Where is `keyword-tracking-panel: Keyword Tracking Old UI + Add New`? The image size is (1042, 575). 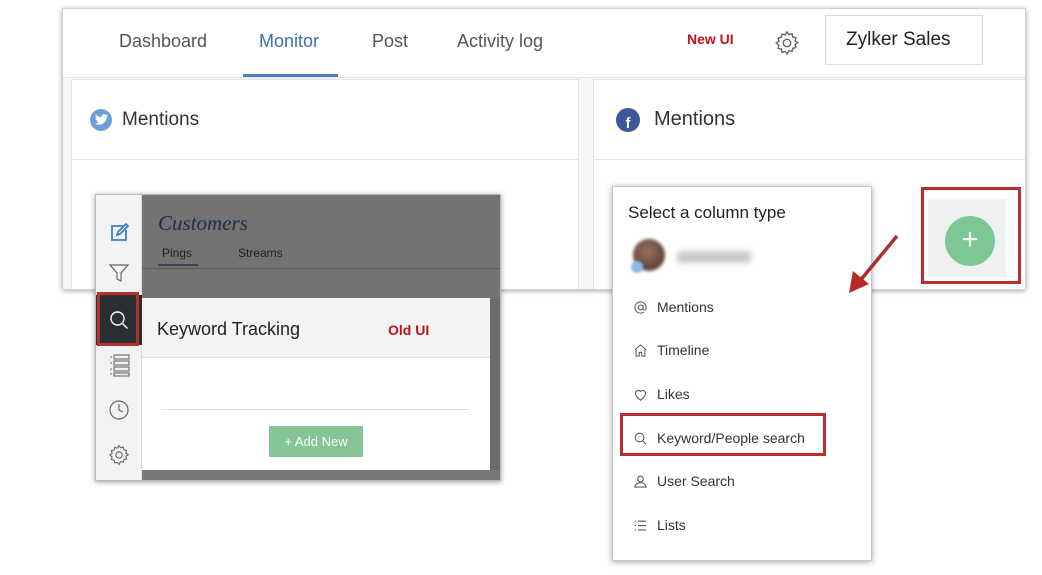 keyword-tracking-panel: Keyword Tracking Old UI + Add New is located at coordinates (316, 384).